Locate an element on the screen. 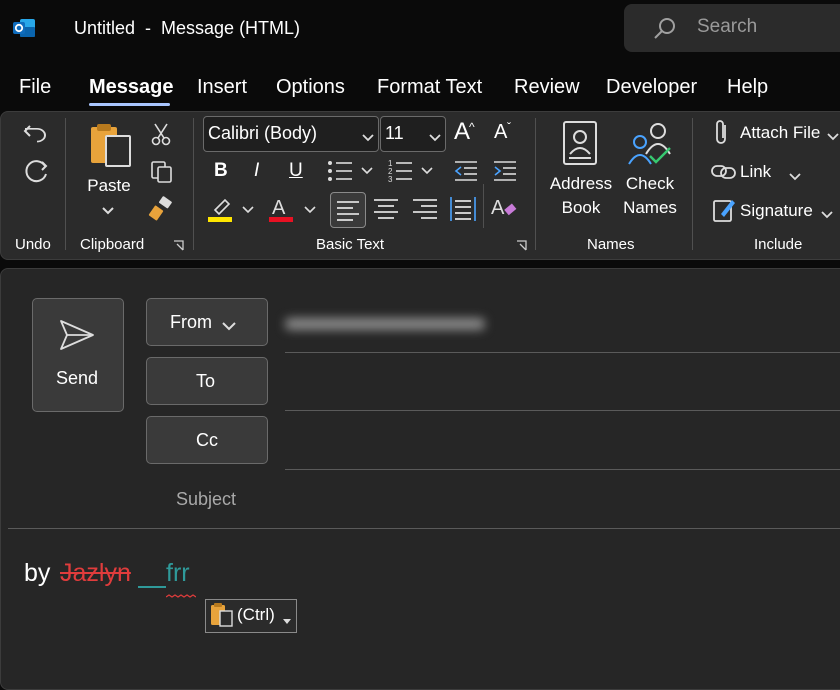  paperclip-icon is located at coordinates (722, 135).